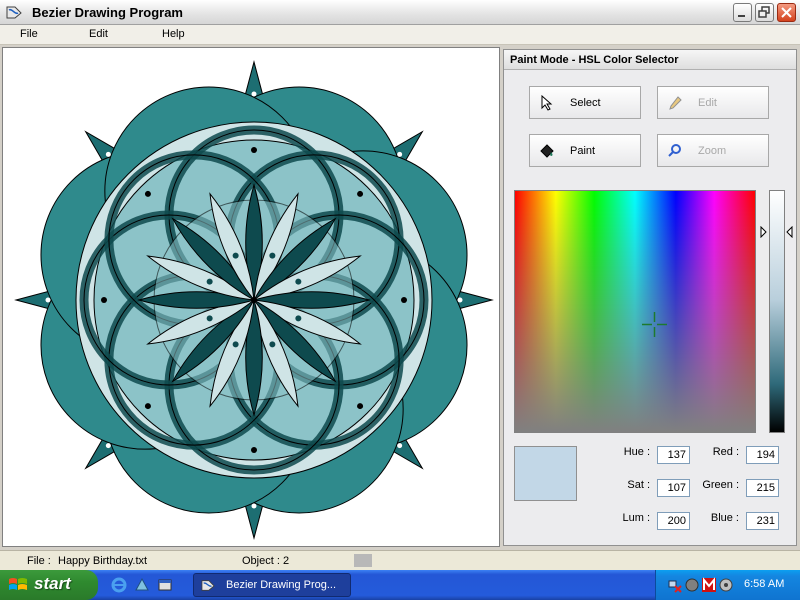 This screenshot has width=800, height=600. Describe the element at coordinates (673, 455) in the screenshot. I see `hue-field: 137` at that location.